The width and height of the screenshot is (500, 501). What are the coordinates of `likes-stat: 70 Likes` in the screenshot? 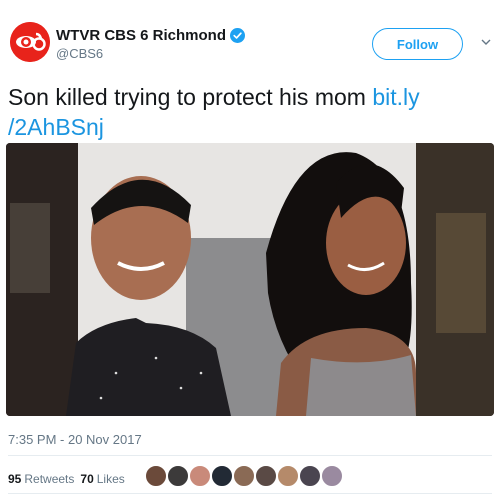 It's located at (102, 479).